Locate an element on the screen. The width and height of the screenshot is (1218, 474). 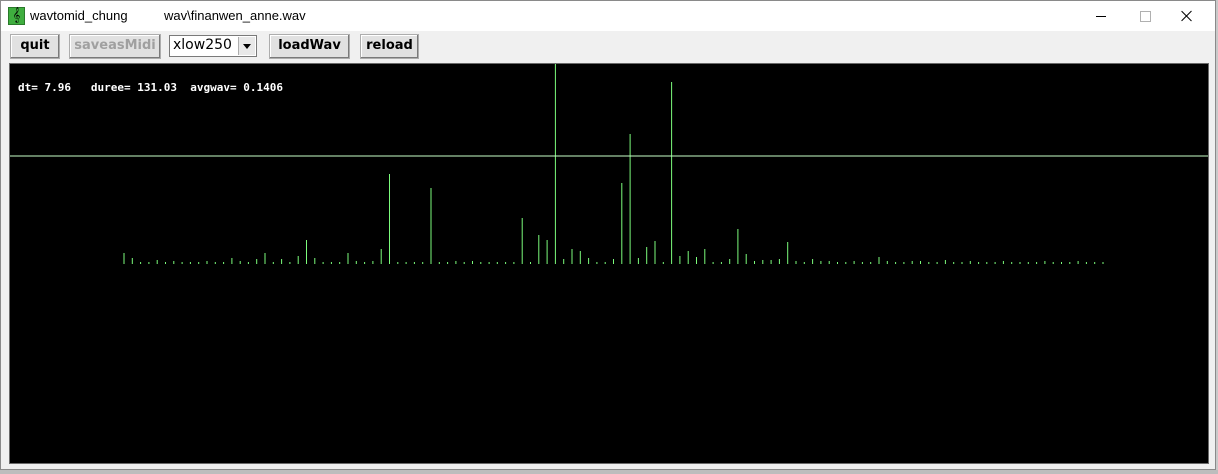
file-title: wav\finanwen_anne.wav is located at coordinates (235, 15).